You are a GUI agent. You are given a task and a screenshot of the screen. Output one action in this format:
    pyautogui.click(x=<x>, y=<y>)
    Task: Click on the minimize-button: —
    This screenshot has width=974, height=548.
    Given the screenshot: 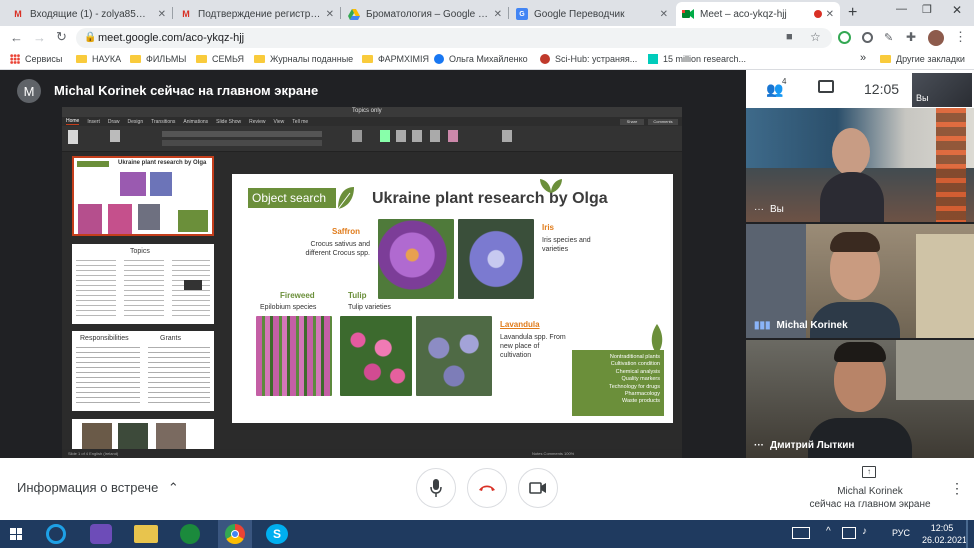 What is the action you would take?
    pyautogui.click(x=901, y=9)
    